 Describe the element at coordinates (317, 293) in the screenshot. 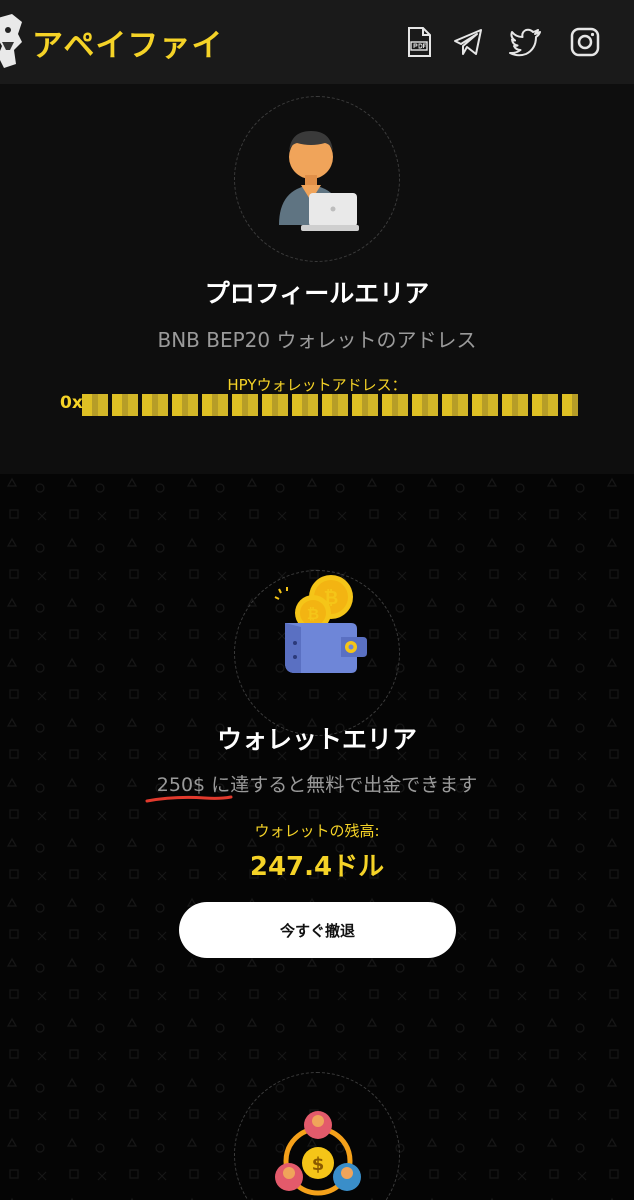

I see `profile-title: プロフィールエリア` at that location.